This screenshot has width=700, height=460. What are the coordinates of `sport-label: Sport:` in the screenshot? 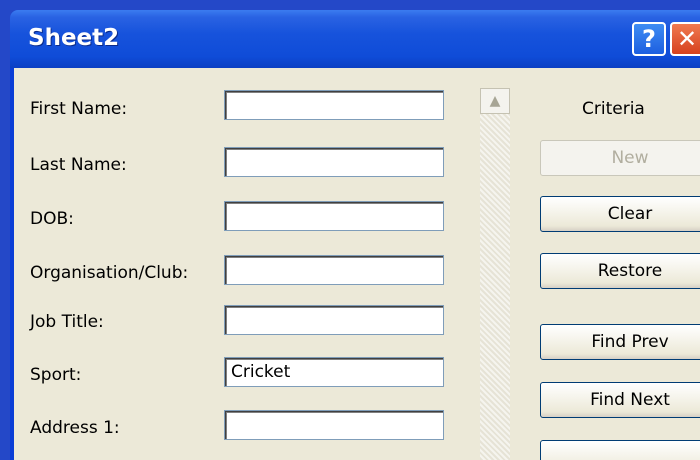 It's located at (56, 375).